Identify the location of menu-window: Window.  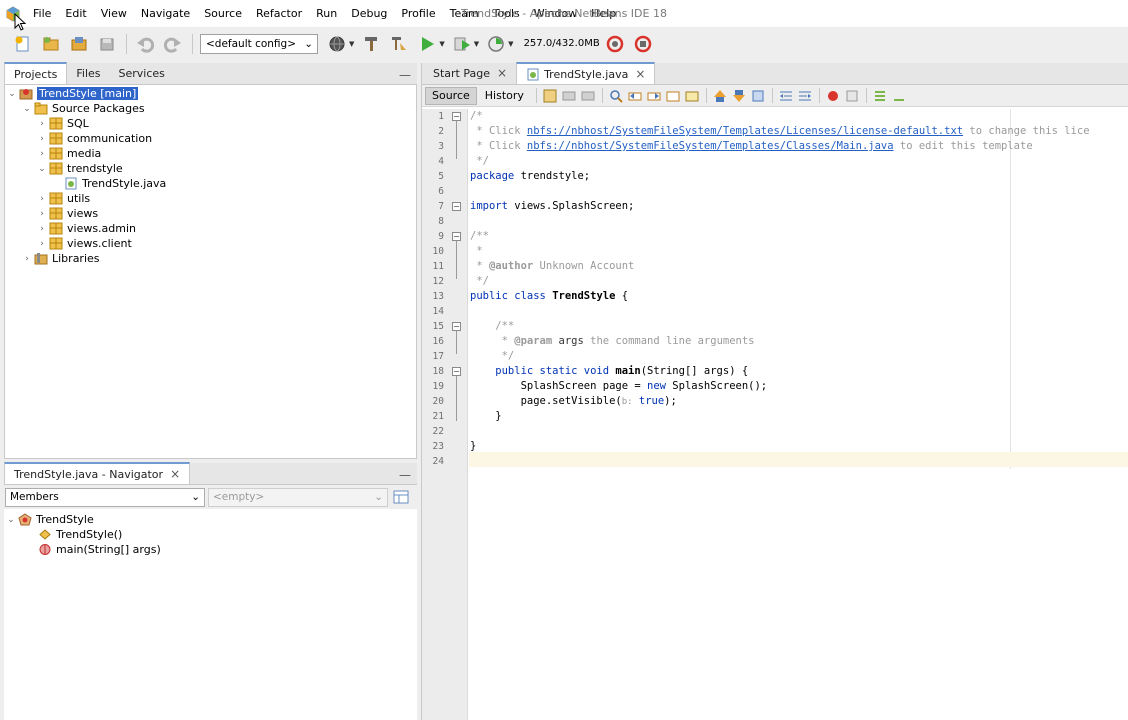
(555, 13).